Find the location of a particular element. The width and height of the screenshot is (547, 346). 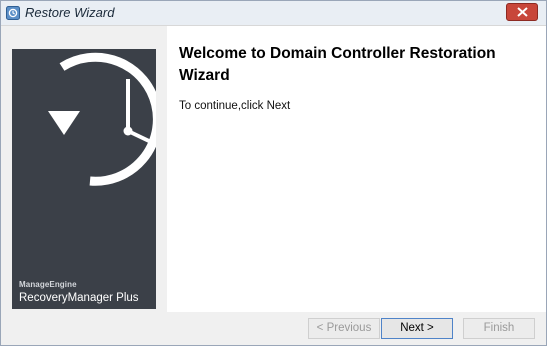

brand-company: ManageEngine is located at coordinates (48, 284).